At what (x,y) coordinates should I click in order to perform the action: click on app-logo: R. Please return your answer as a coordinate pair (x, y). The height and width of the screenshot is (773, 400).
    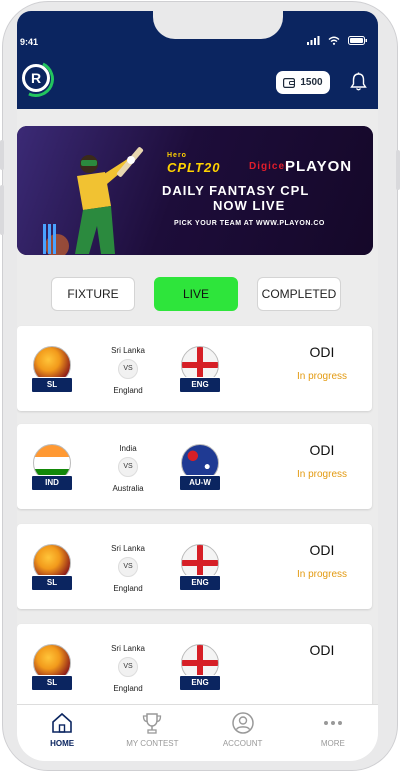
    Looking at the image, I should click on (36, 78).